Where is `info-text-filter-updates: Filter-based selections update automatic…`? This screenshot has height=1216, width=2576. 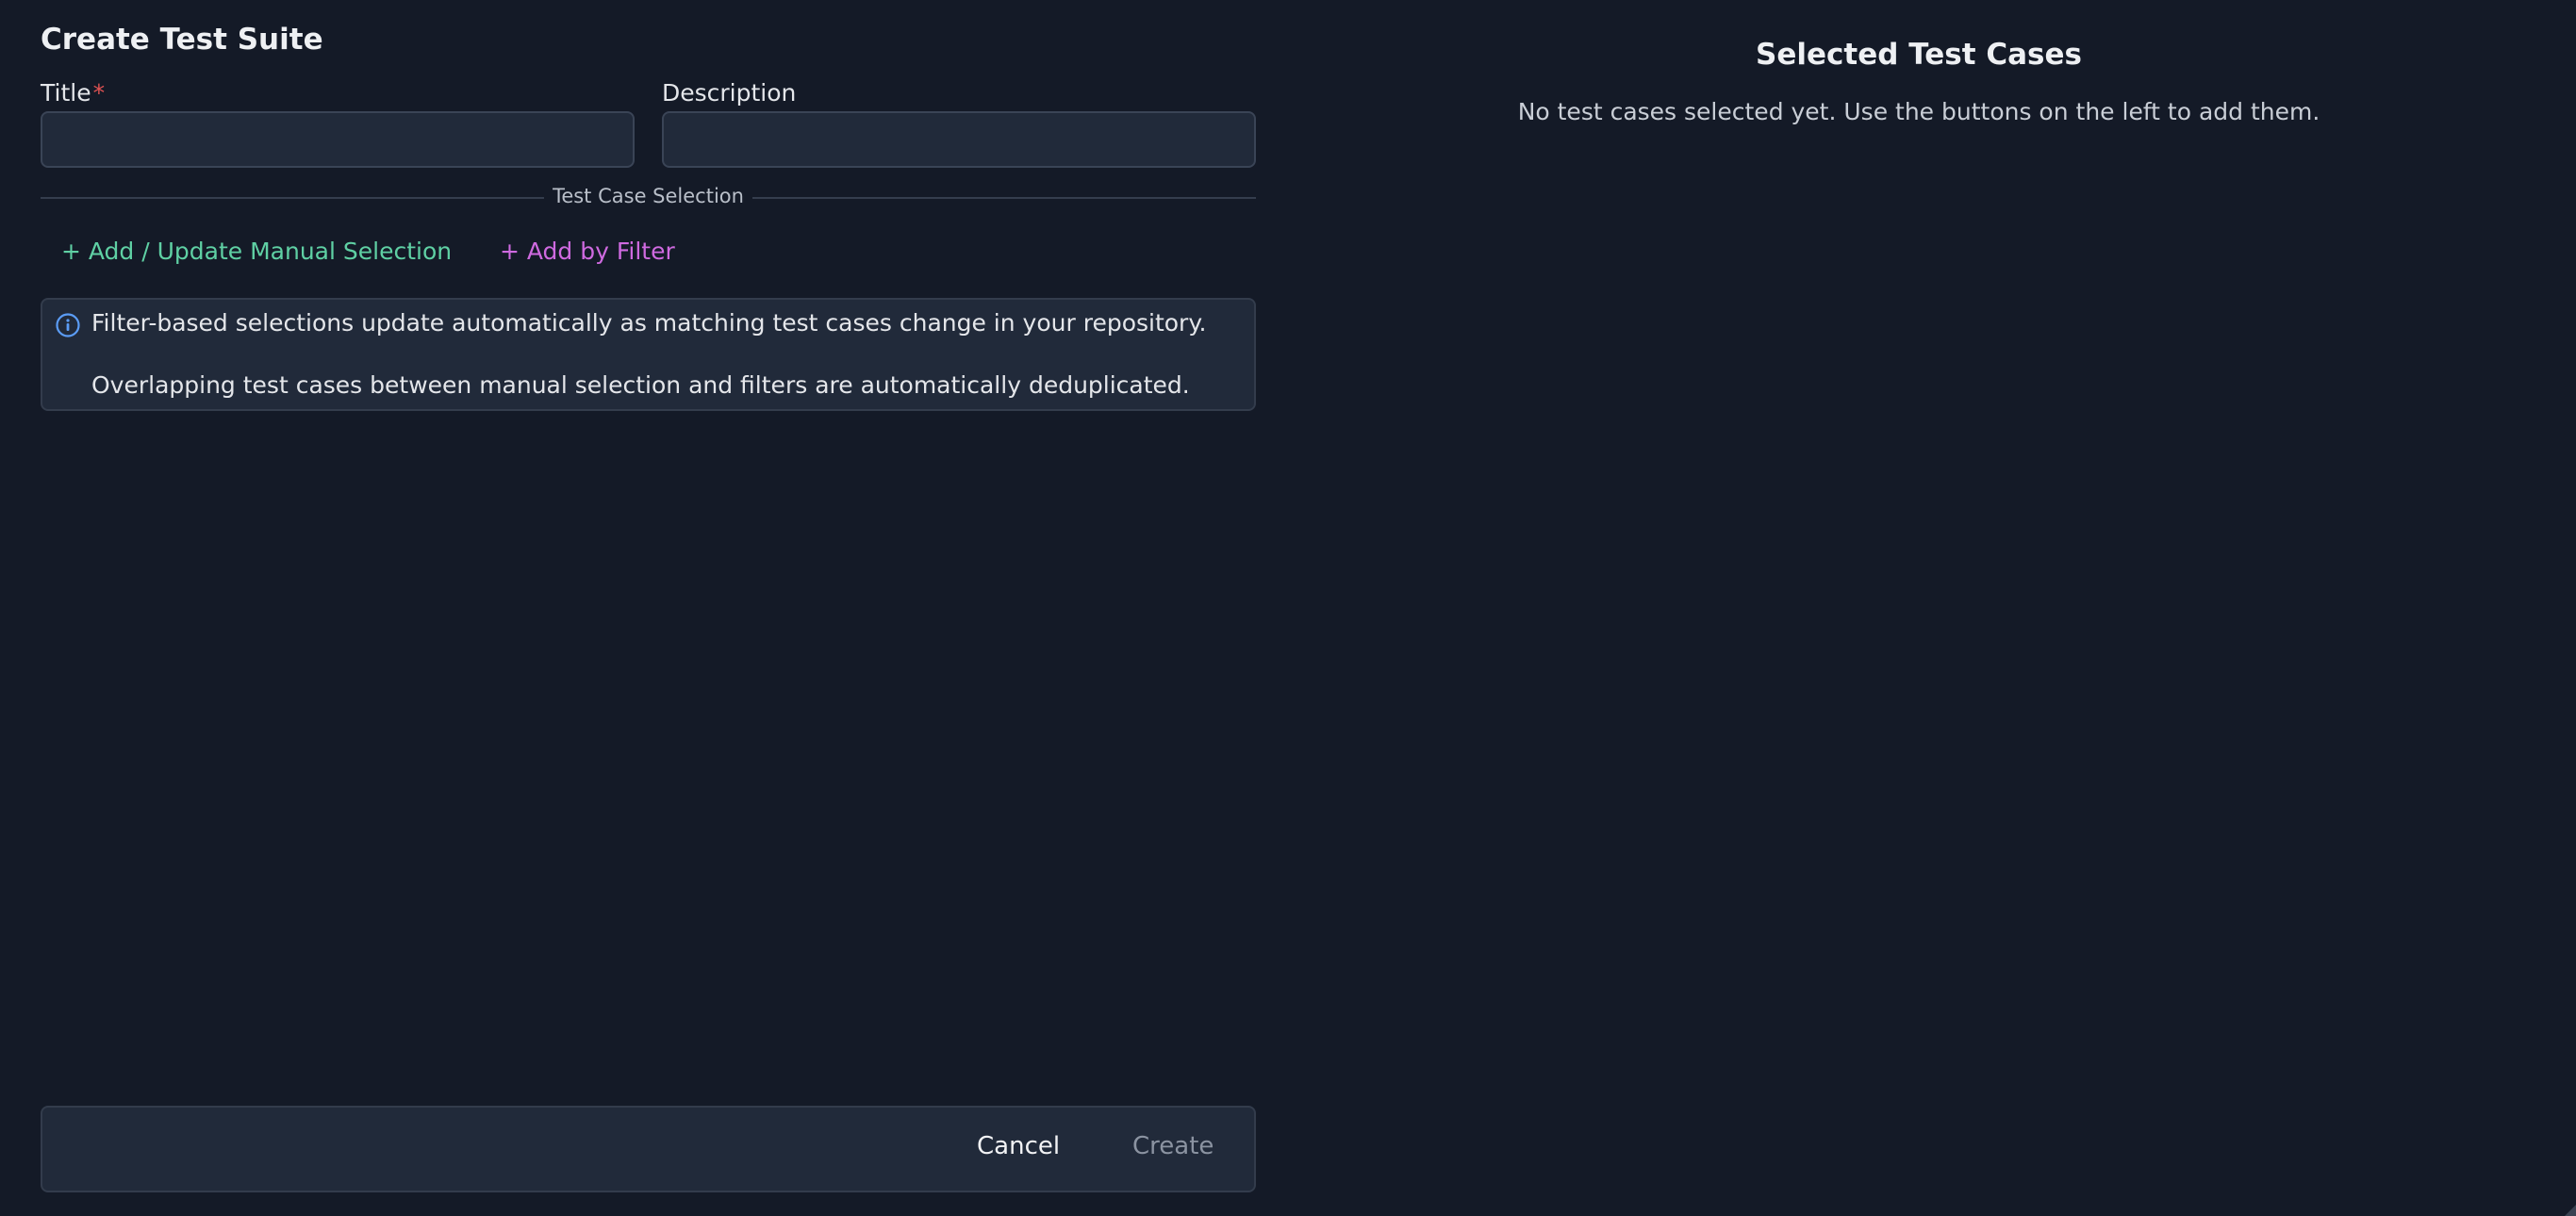 info-text-filter-updates: Filter-based selections update automatic… is located at coordinates (649, 323).